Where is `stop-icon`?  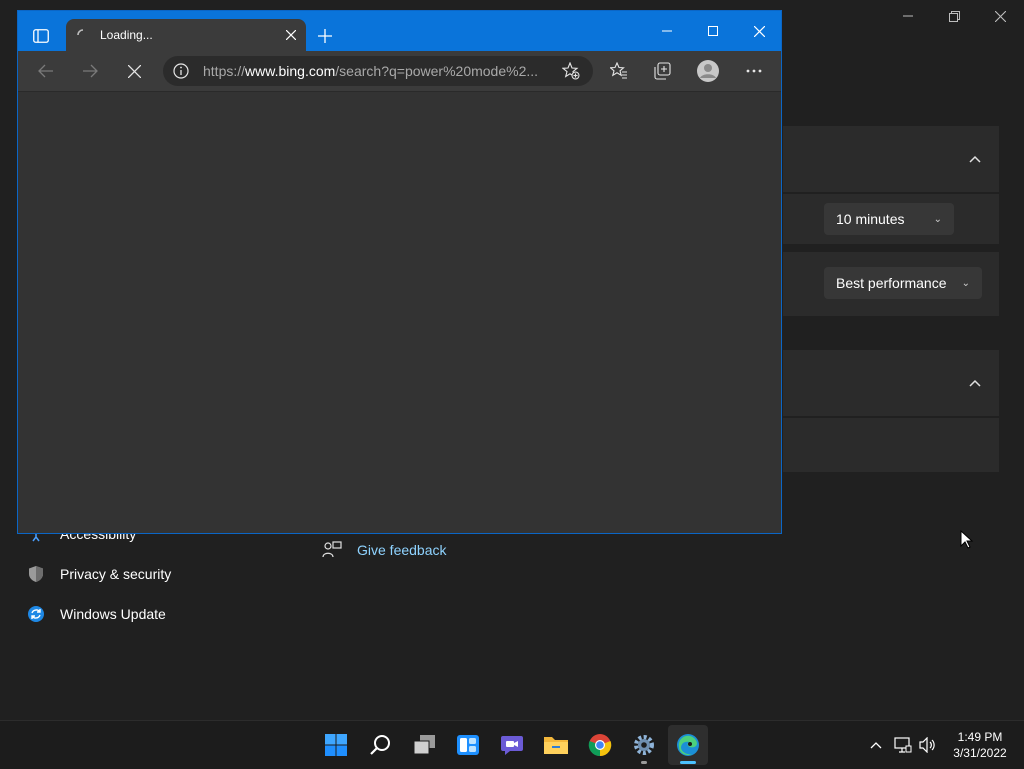 stop-icon is located at coordinates (134, 71).